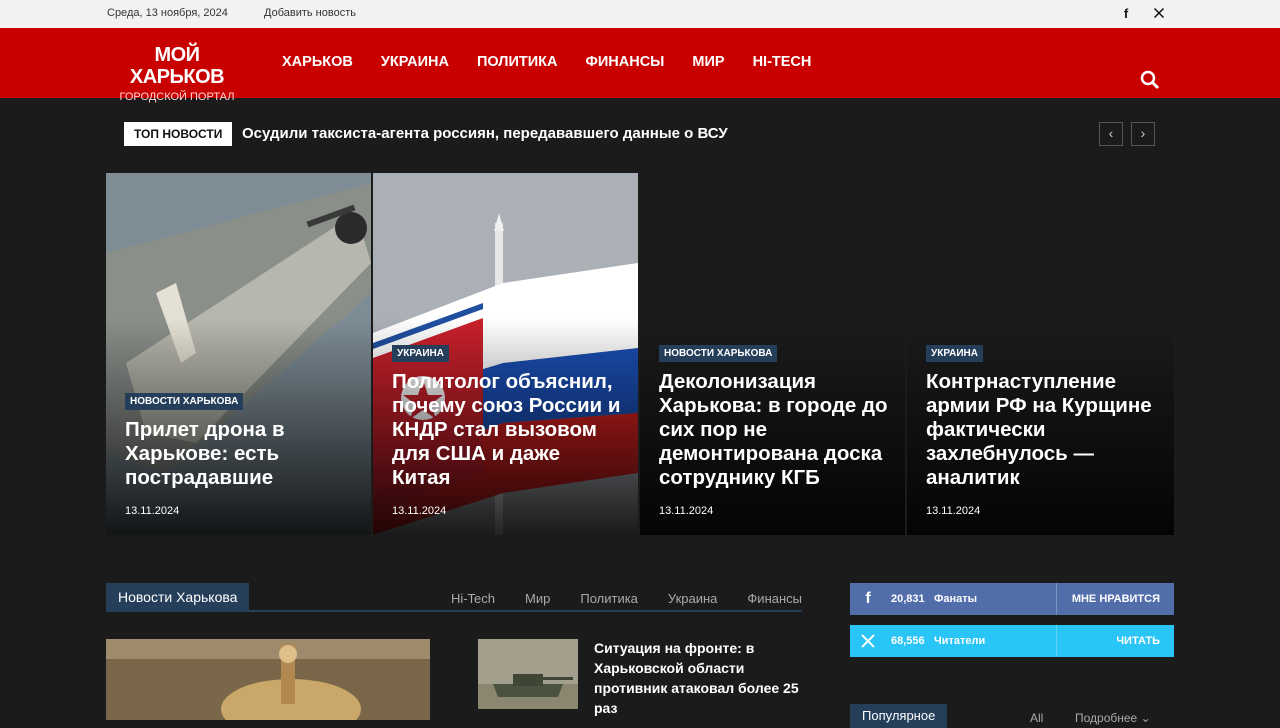  I want to click on popular-more-label: Подробнее, so click(1106, 718).